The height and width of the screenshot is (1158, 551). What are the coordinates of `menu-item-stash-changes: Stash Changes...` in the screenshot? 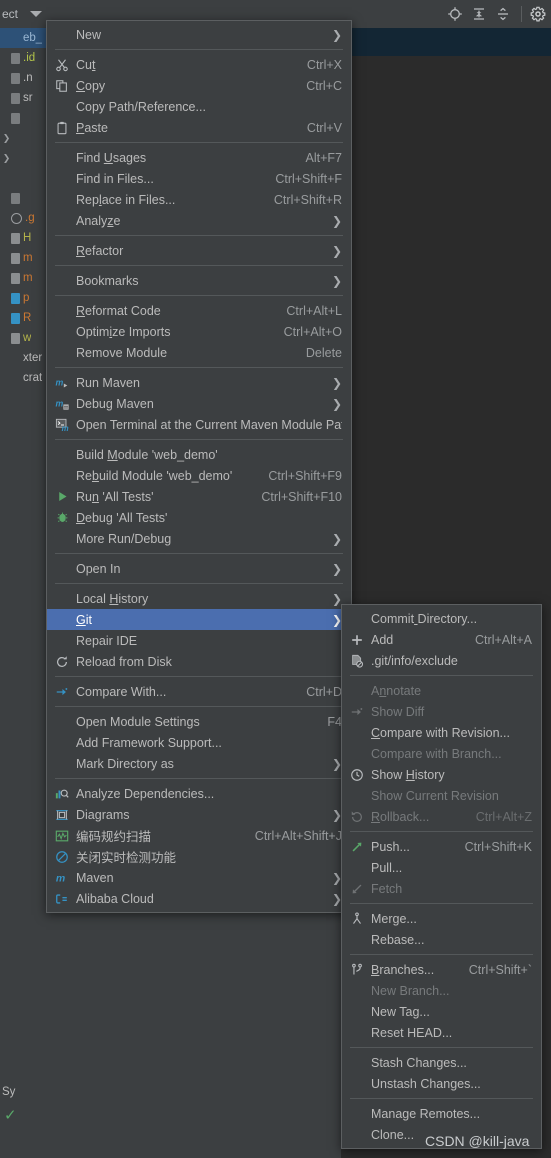 It's located at (441, 1062).